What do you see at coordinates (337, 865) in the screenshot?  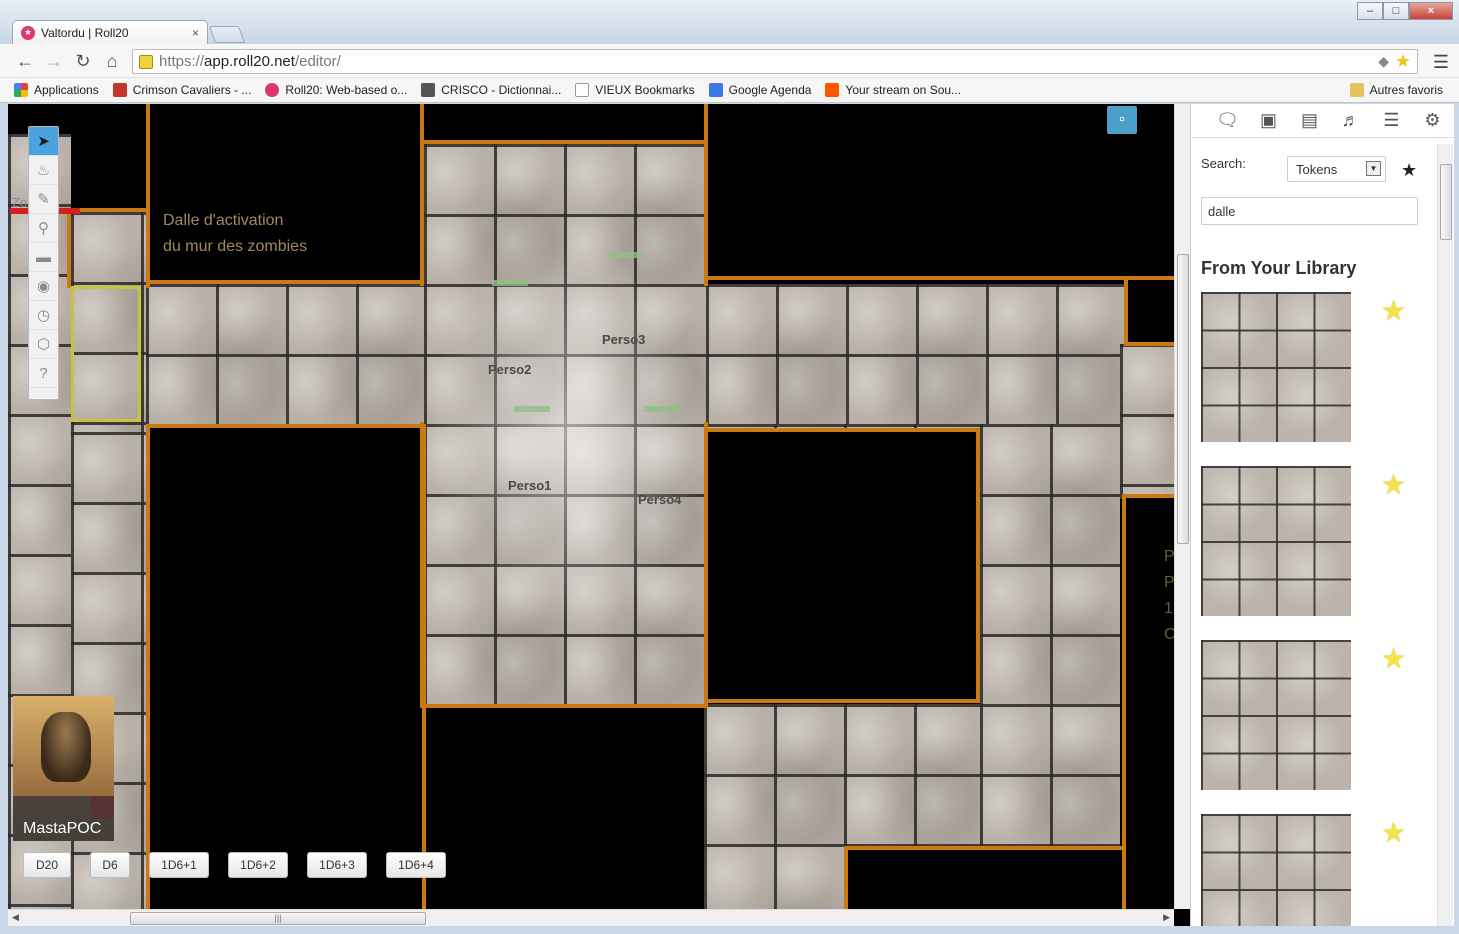 I see `macro-1d6-3-button: 1D6+3` at bounding box center [337, 865].